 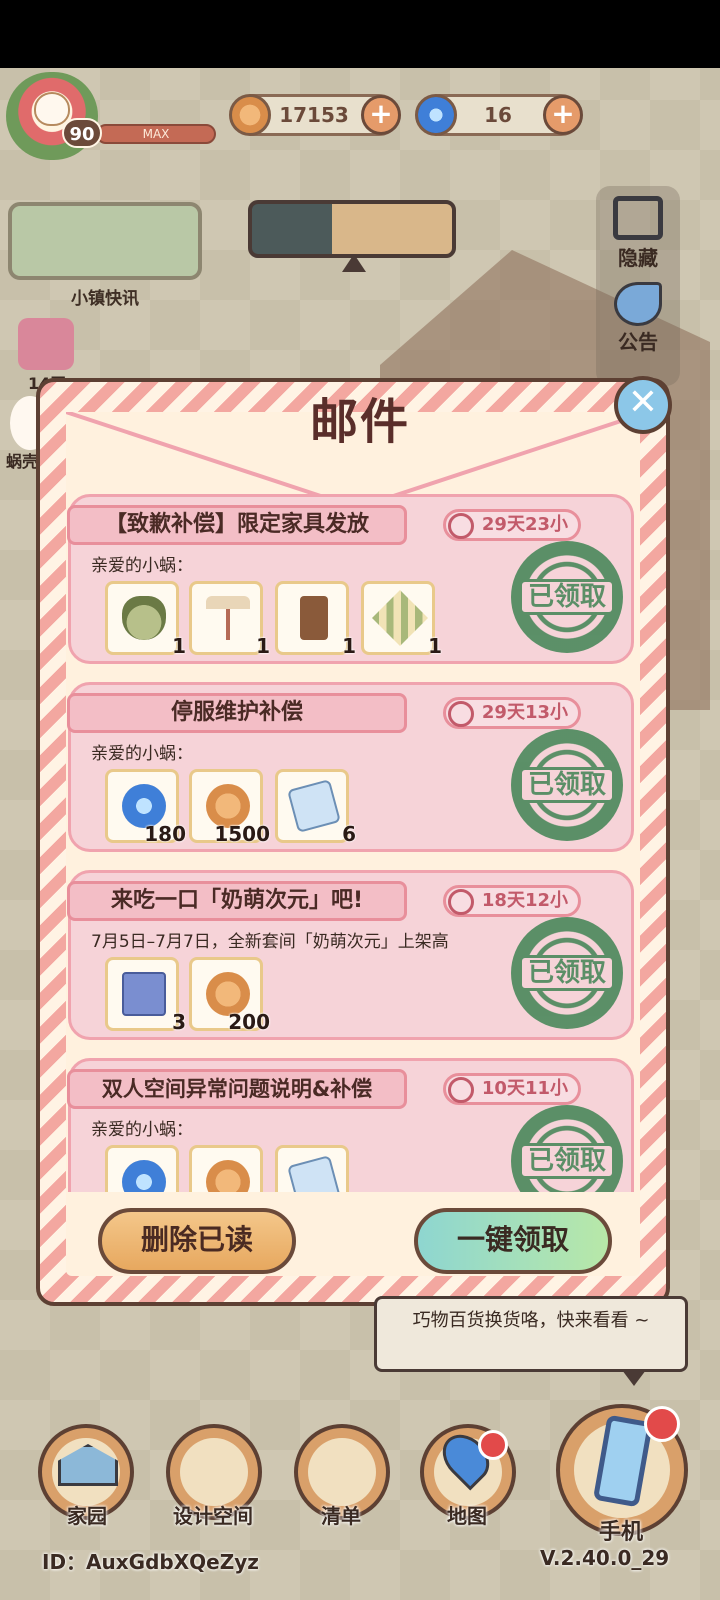 What do you see at coordinates (150, 1562) in the screenshot?
I see `user-id: ID：AuxGdbXQeZyz` at bounding box center [150, 1562].